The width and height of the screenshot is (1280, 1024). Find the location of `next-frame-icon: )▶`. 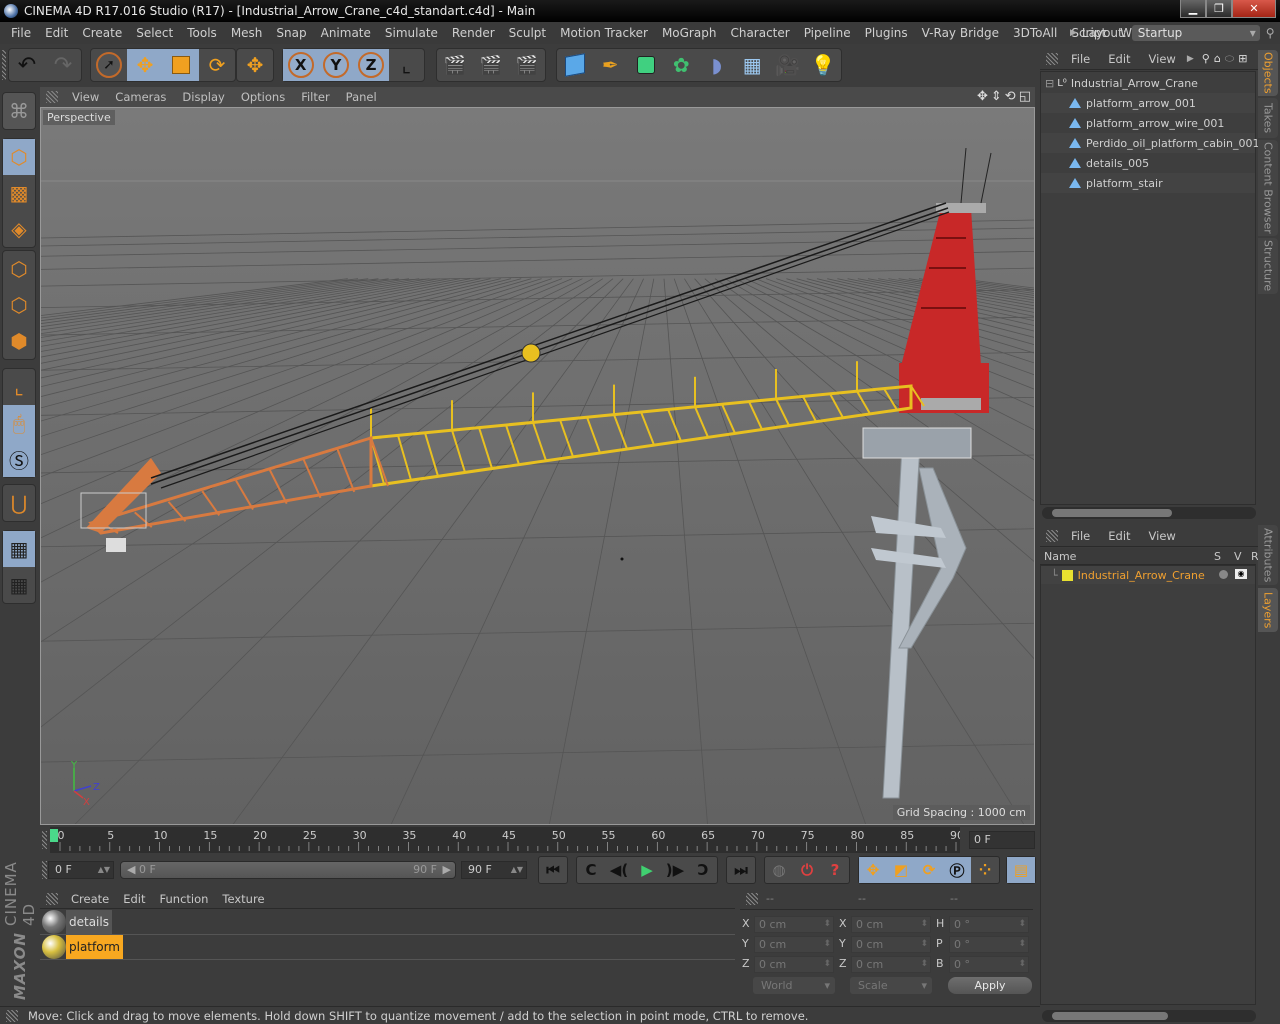

next-frame-icon: )▶ is located at coordinates (675, 870).